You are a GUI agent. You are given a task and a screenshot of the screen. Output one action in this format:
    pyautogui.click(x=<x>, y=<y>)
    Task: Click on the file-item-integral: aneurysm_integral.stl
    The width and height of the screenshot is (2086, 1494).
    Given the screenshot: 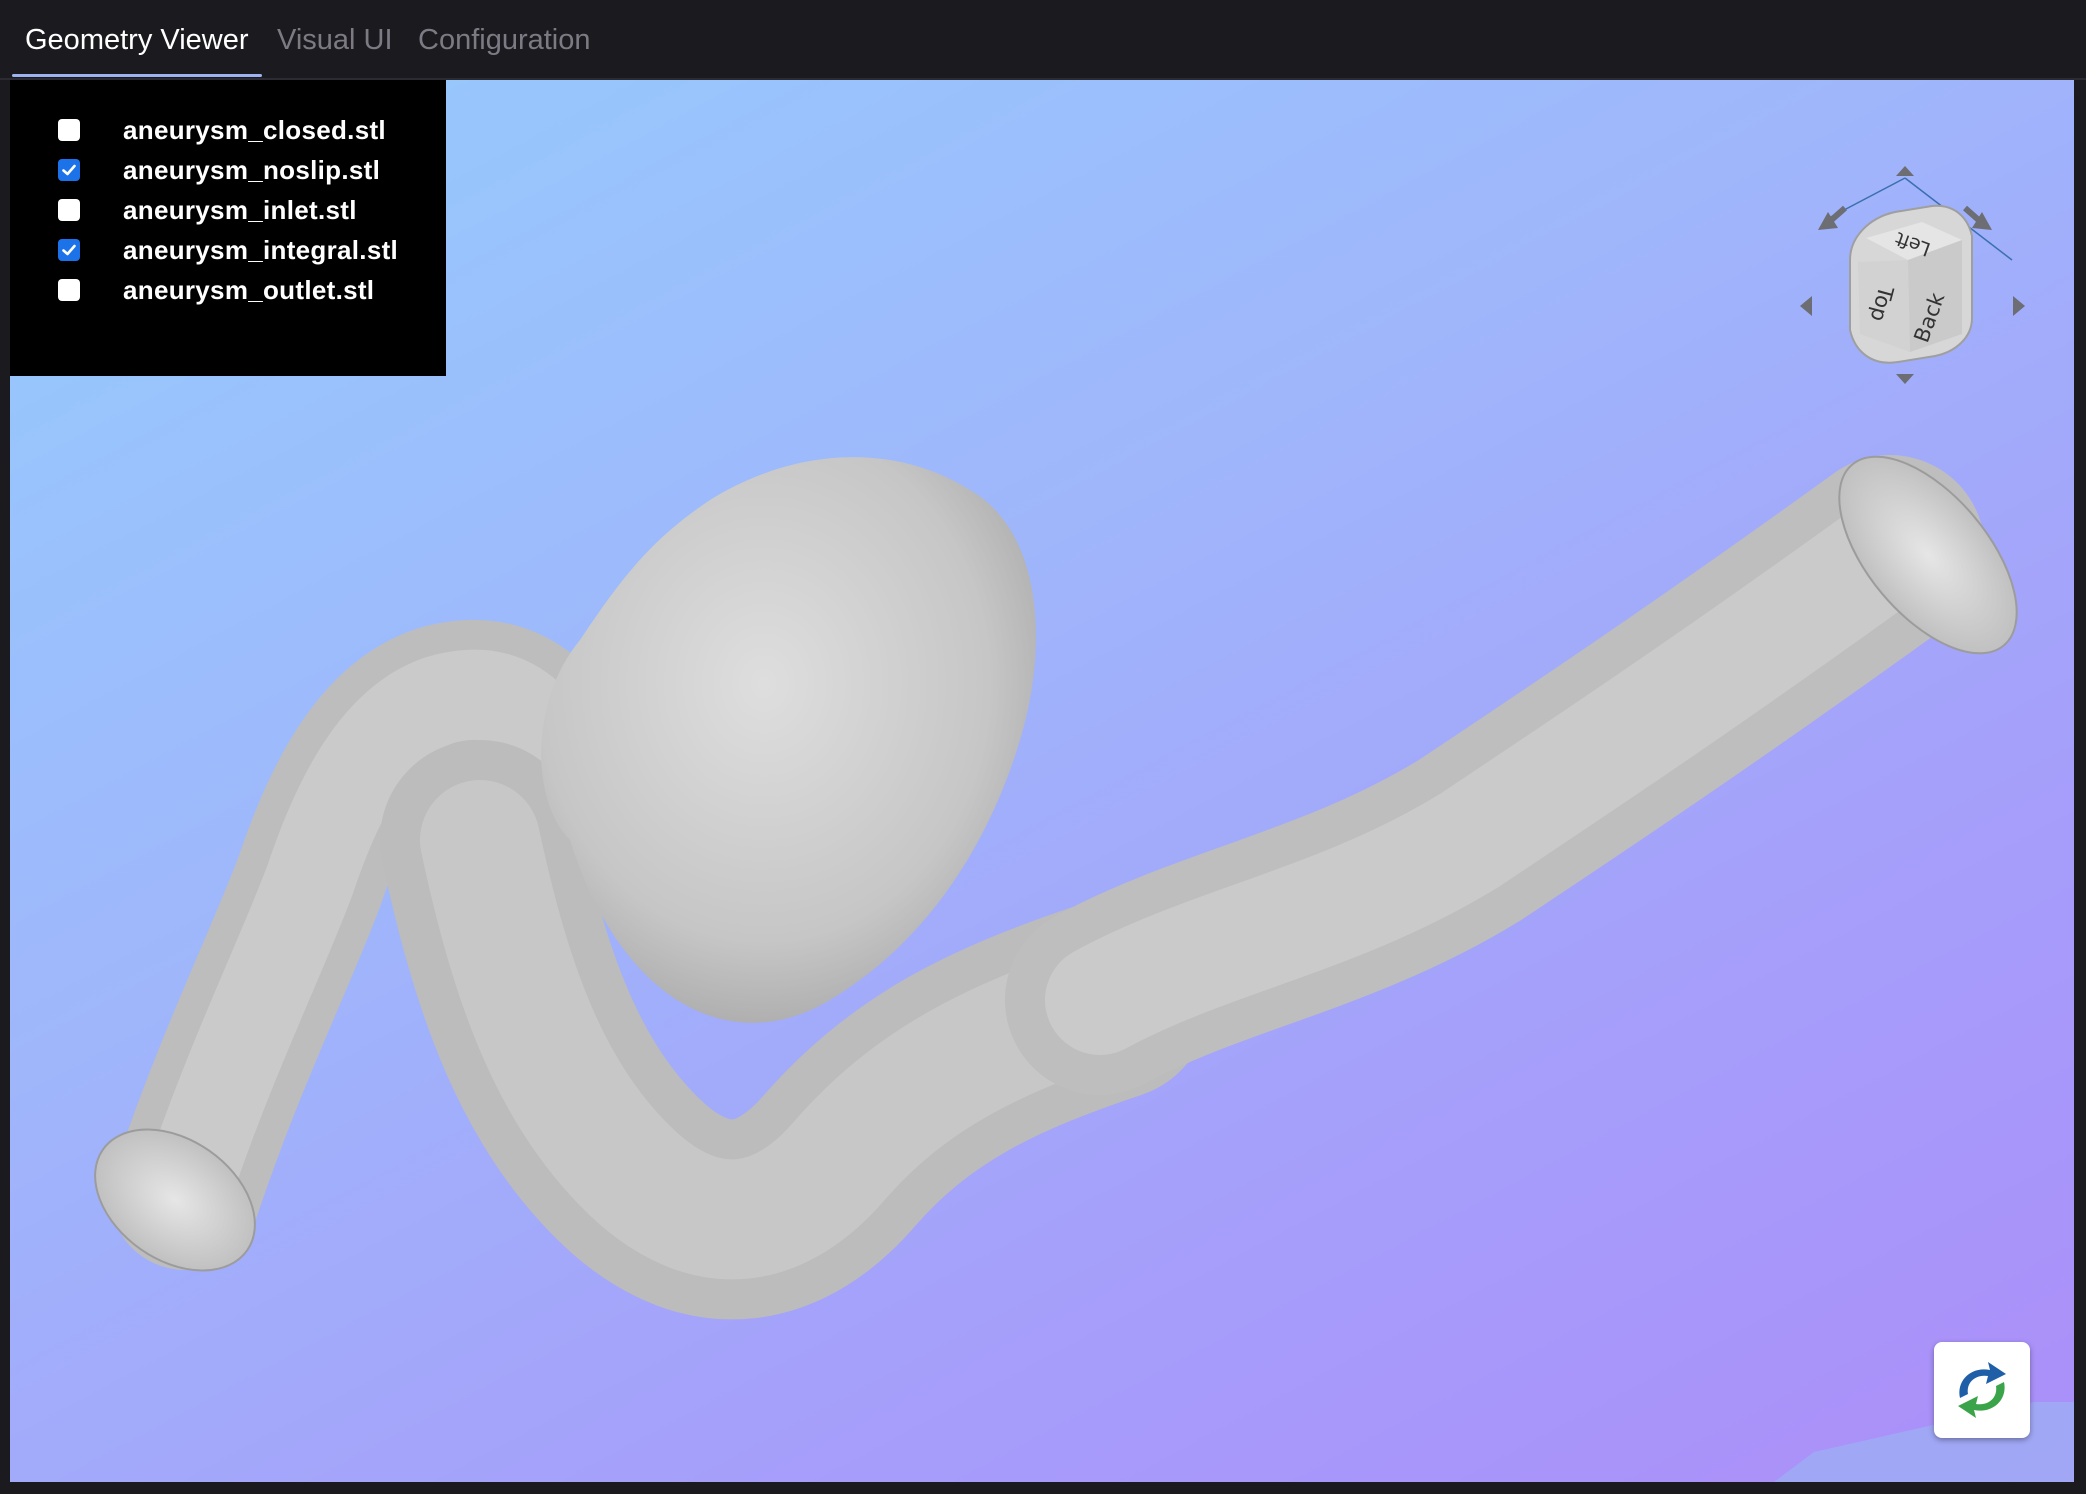 What is the action you would take?
    pyautogui.click(x=228, y=250)
    